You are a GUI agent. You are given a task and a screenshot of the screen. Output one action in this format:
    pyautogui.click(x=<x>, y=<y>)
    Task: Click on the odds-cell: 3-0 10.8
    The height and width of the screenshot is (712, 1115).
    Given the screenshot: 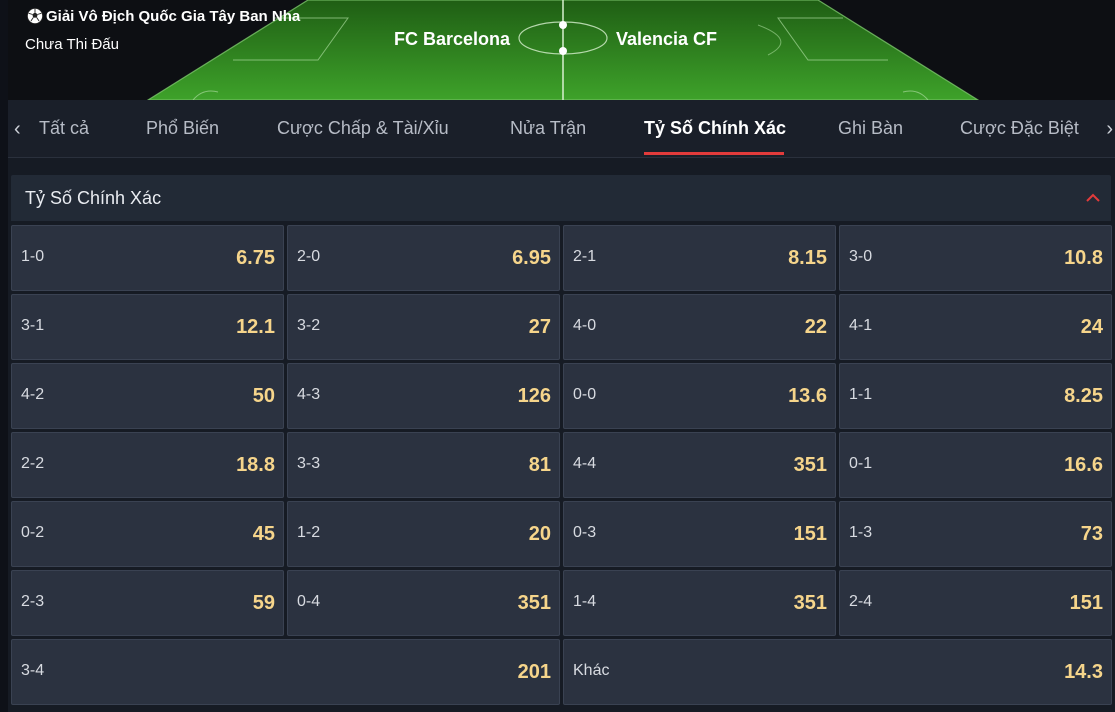 What is the action you would take?
    pyautogui.click(x=975, y=258)
    